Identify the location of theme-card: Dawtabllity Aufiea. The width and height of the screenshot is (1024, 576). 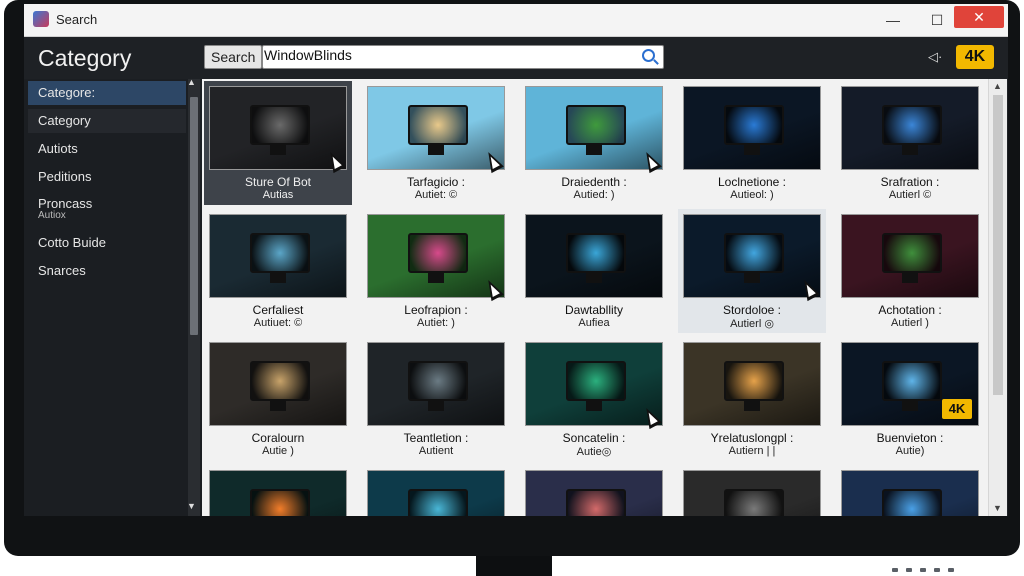
(594, 271).